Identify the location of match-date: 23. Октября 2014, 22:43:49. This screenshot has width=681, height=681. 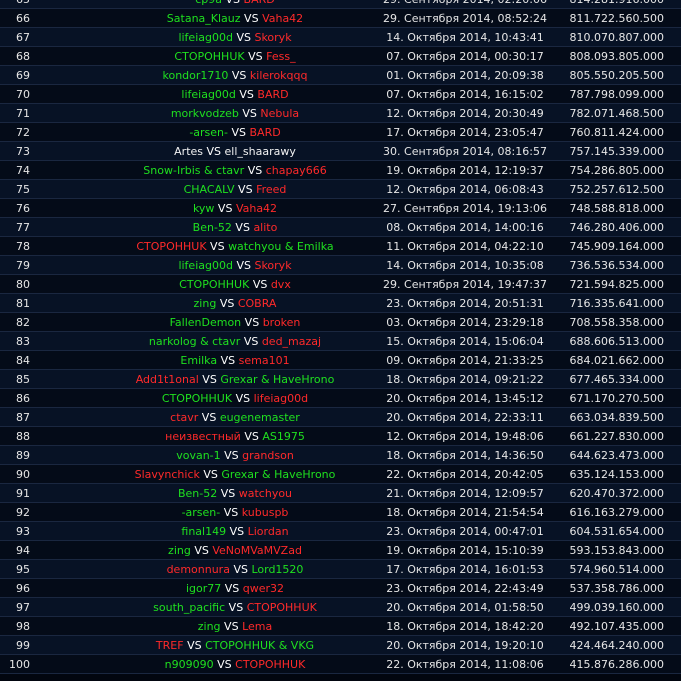
(465, 588).